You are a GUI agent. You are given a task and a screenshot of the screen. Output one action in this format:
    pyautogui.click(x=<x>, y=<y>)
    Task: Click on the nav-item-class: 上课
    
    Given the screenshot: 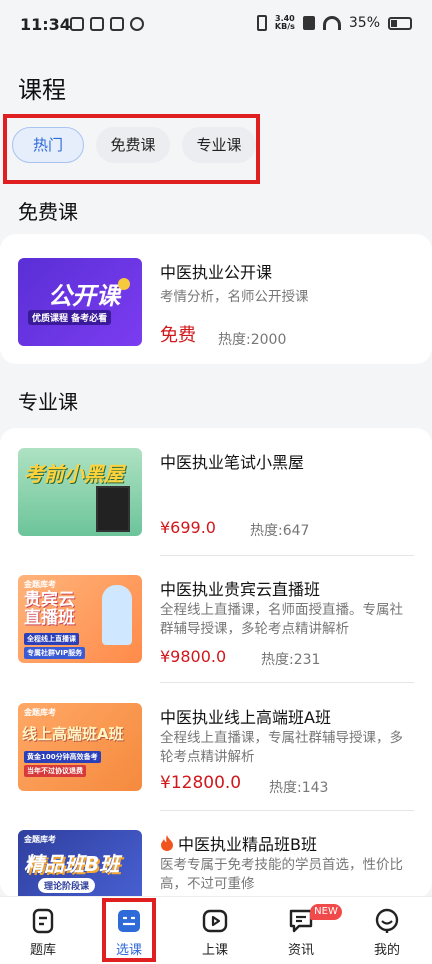 What is the action you would take?
    pyautogui.click(x=215, y=930)
    